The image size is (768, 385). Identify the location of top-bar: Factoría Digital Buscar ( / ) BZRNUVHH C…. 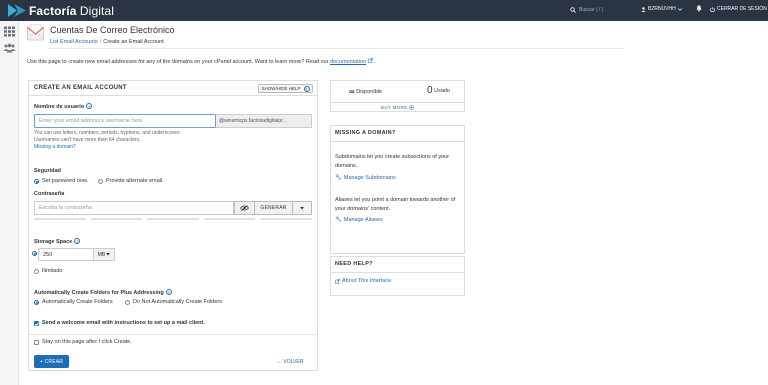
(384, 10).